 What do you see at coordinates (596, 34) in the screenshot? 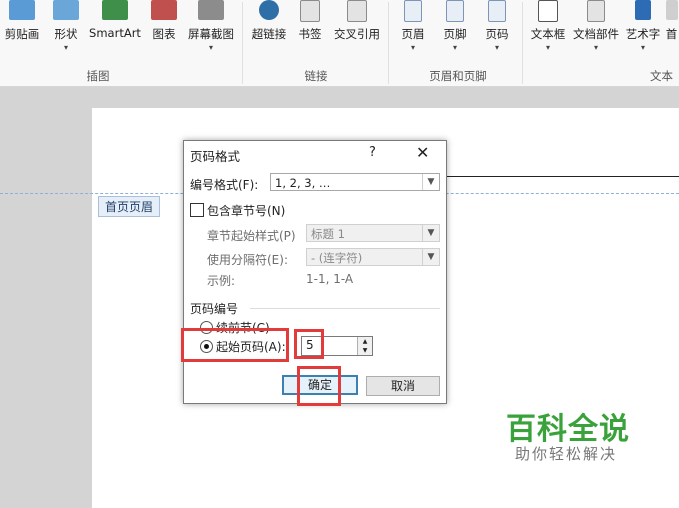
I see `quick-parts-label: 文档部件` at bounding box center [596, 34].